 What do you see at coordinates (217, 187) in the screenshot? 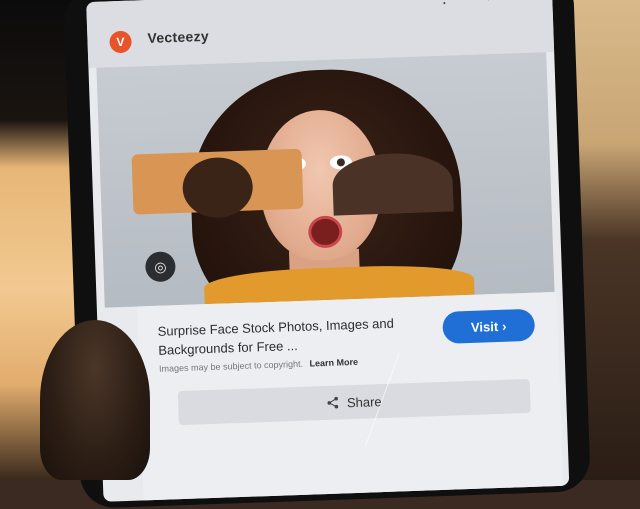
I see `thumbnail-head` at bounding box center [217, 187].